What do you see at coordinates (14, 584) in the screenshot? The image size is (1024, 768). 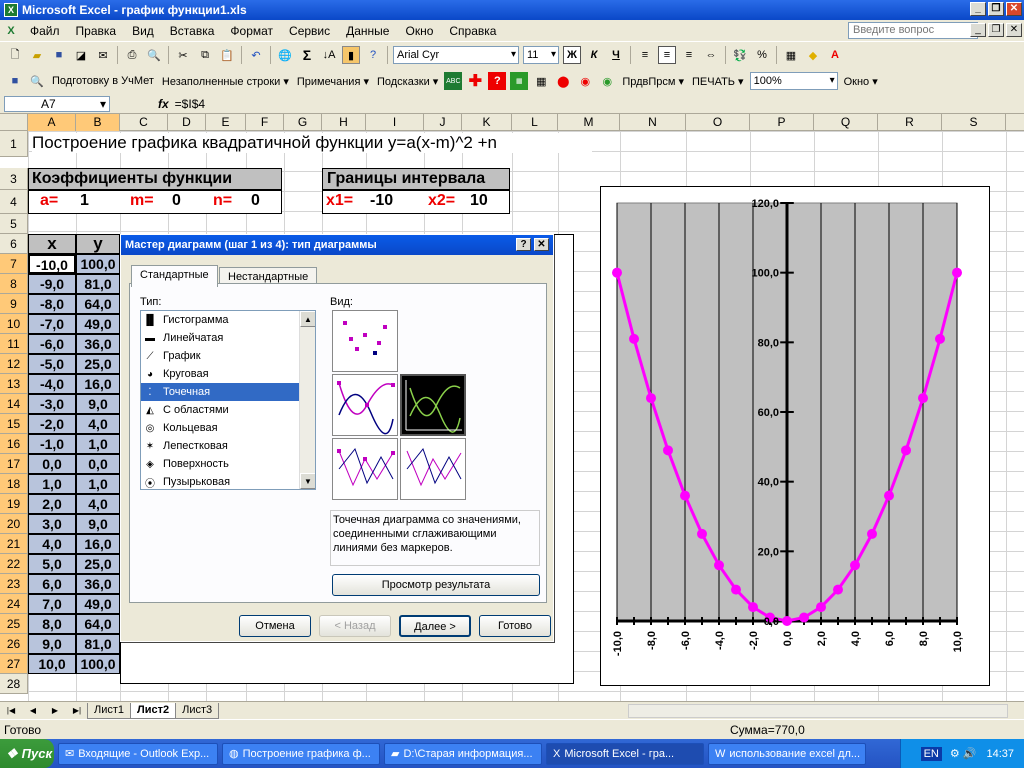 I see `row-header: 23` at bounding box center [14, 584].